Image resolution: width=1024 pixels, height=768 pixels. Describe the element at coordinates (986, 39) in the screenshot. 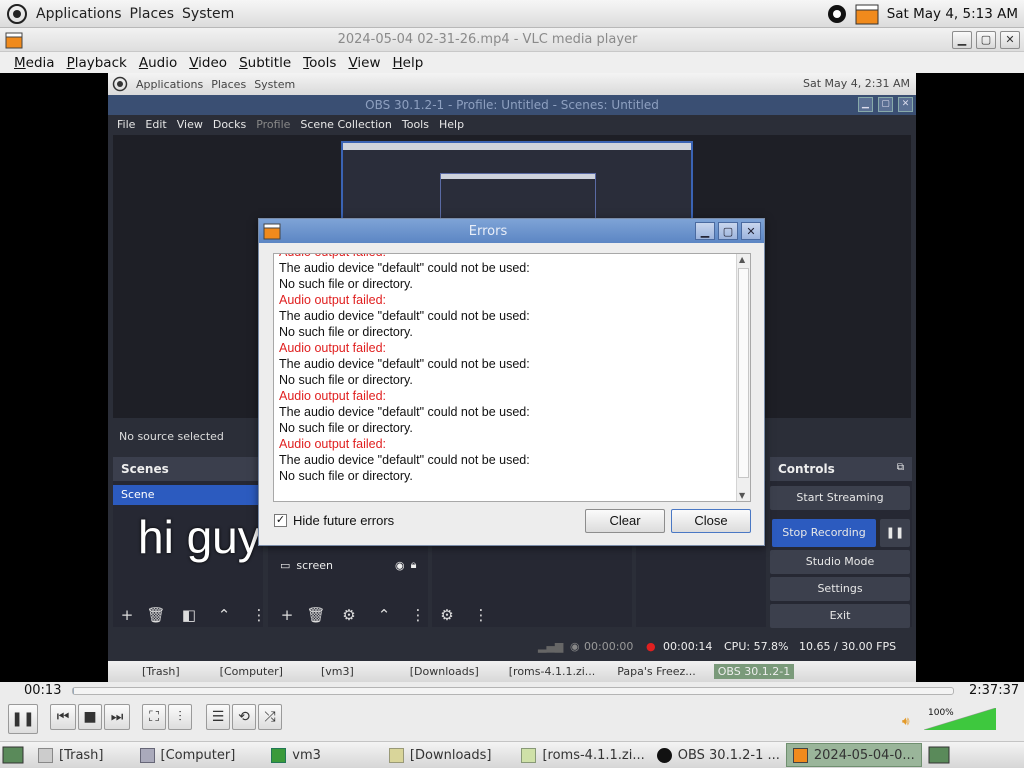

I see `maximize-button: ▢` at that location.